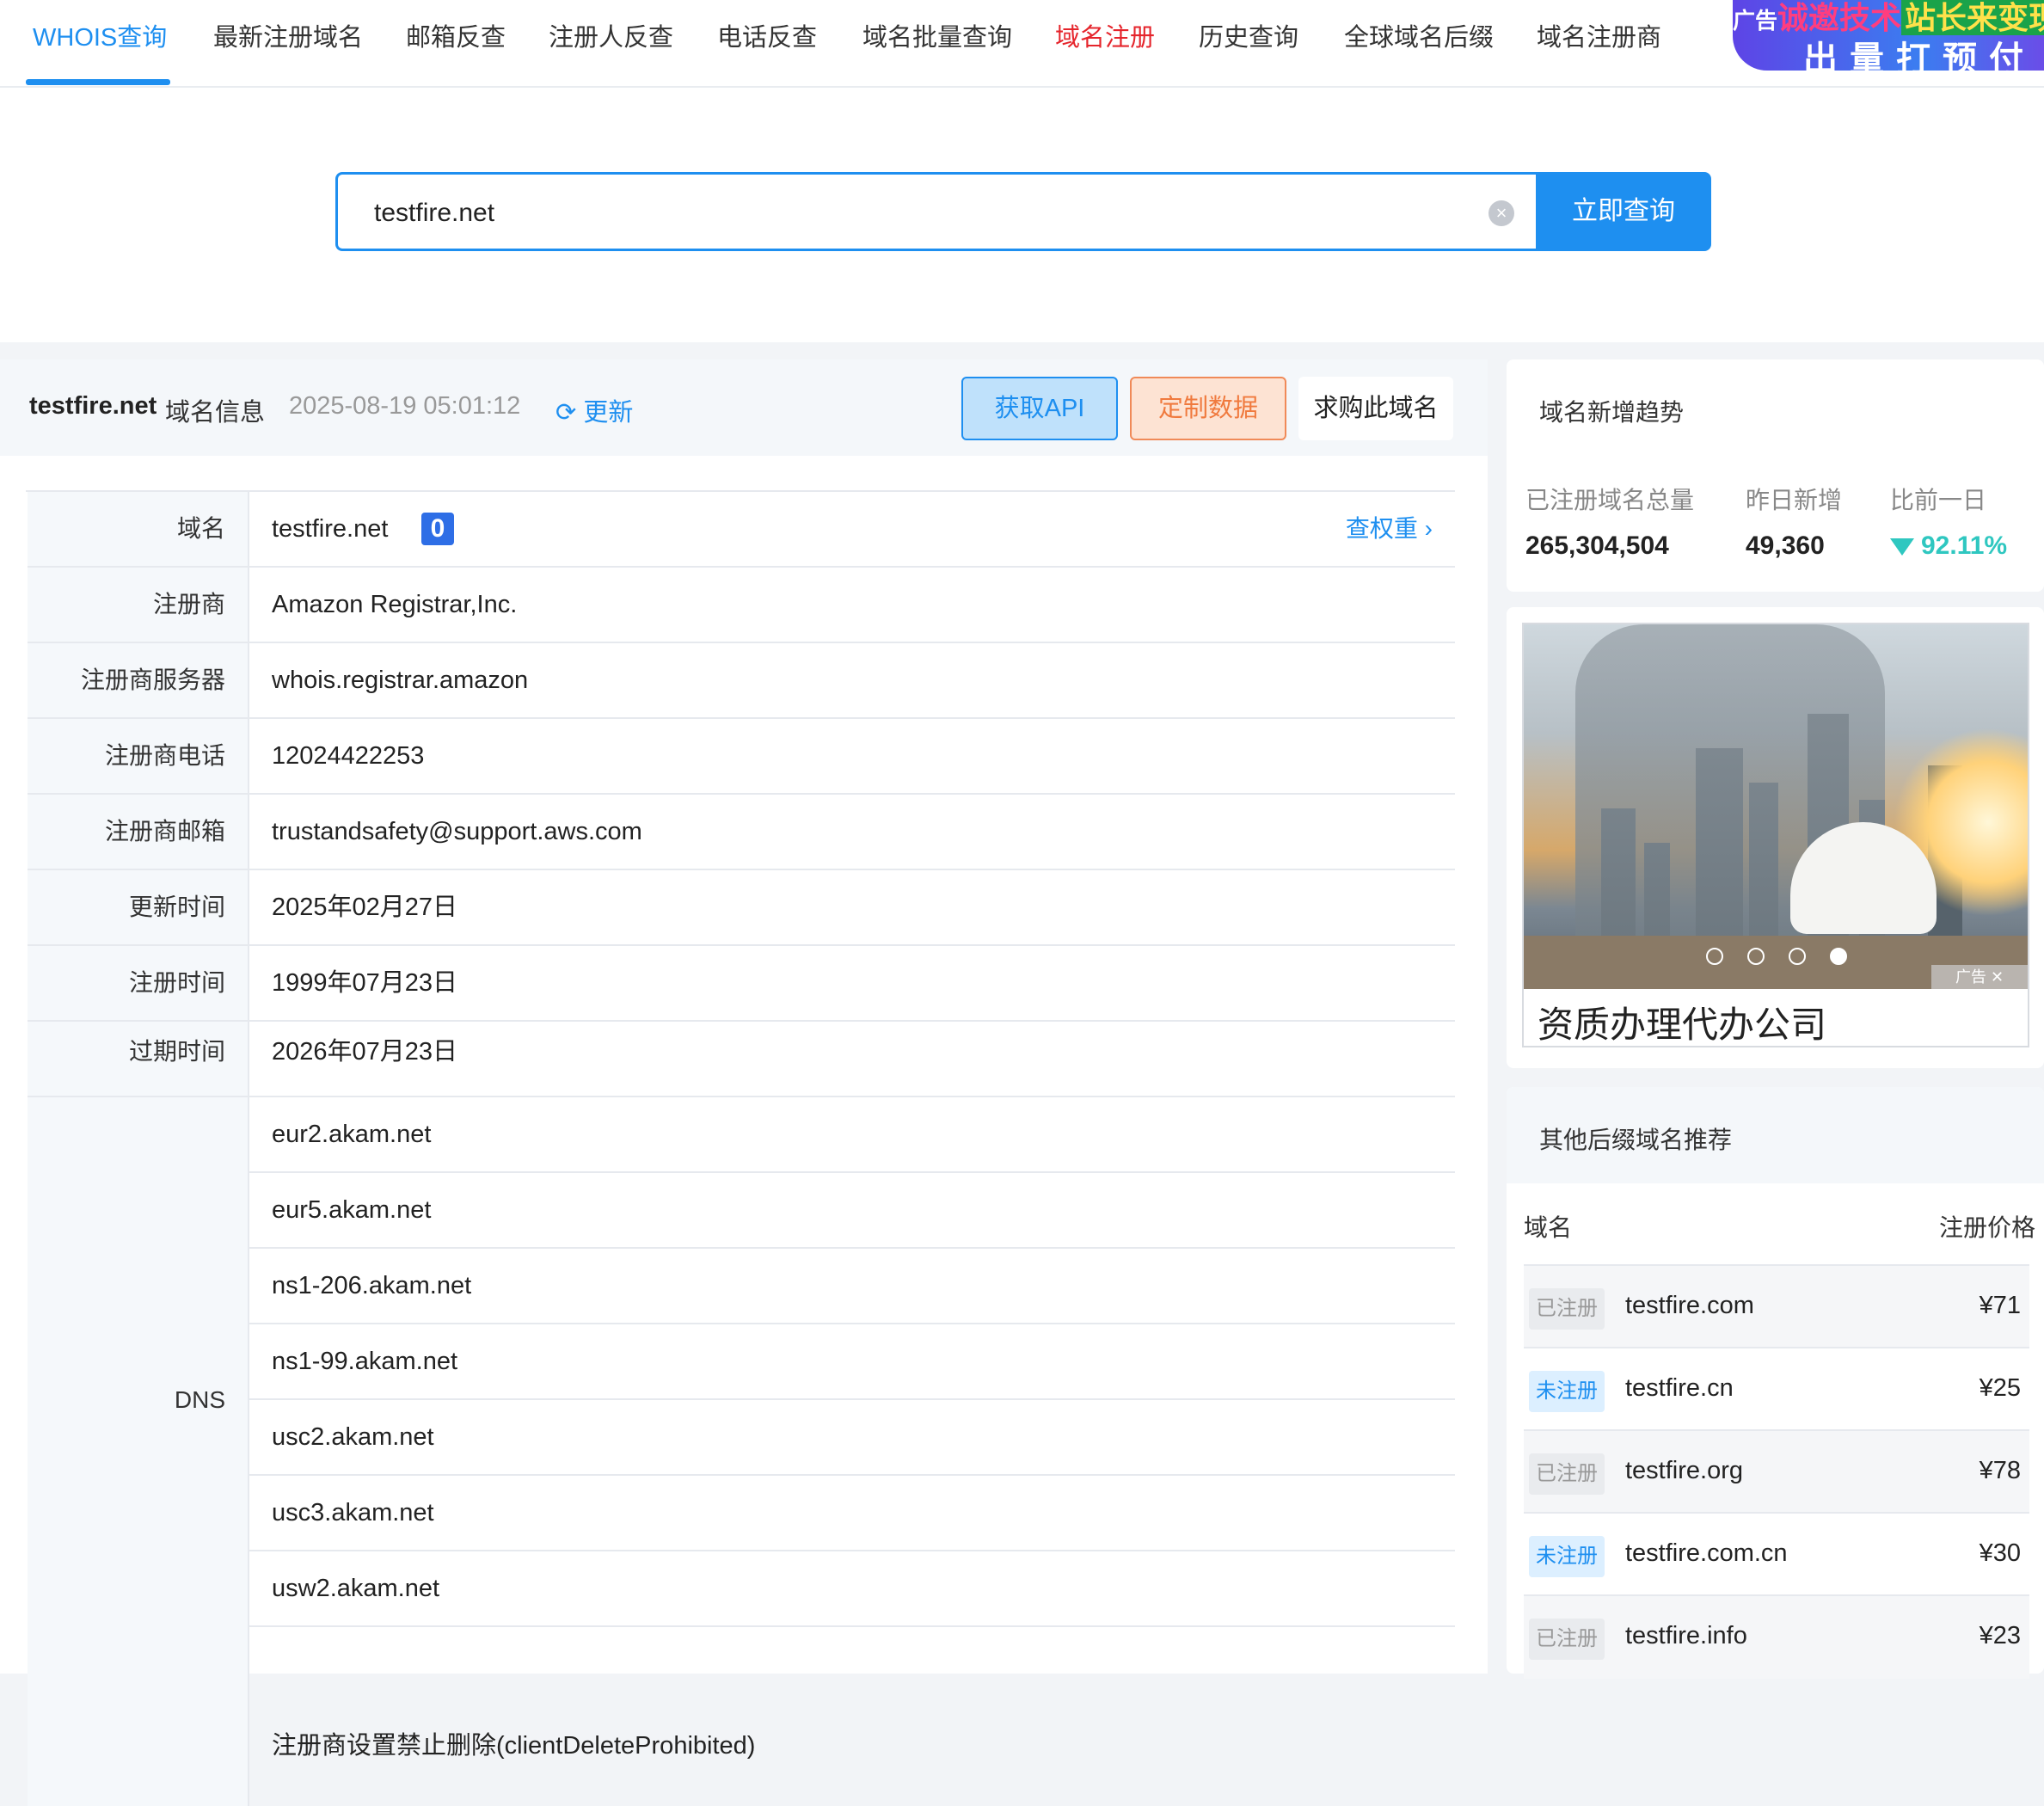 This screenshot has width=2044, height=1806. Describe the element at coordinates (100, 38) in the screenshot. I see `nav-whois: WHOIS查询` at that location.